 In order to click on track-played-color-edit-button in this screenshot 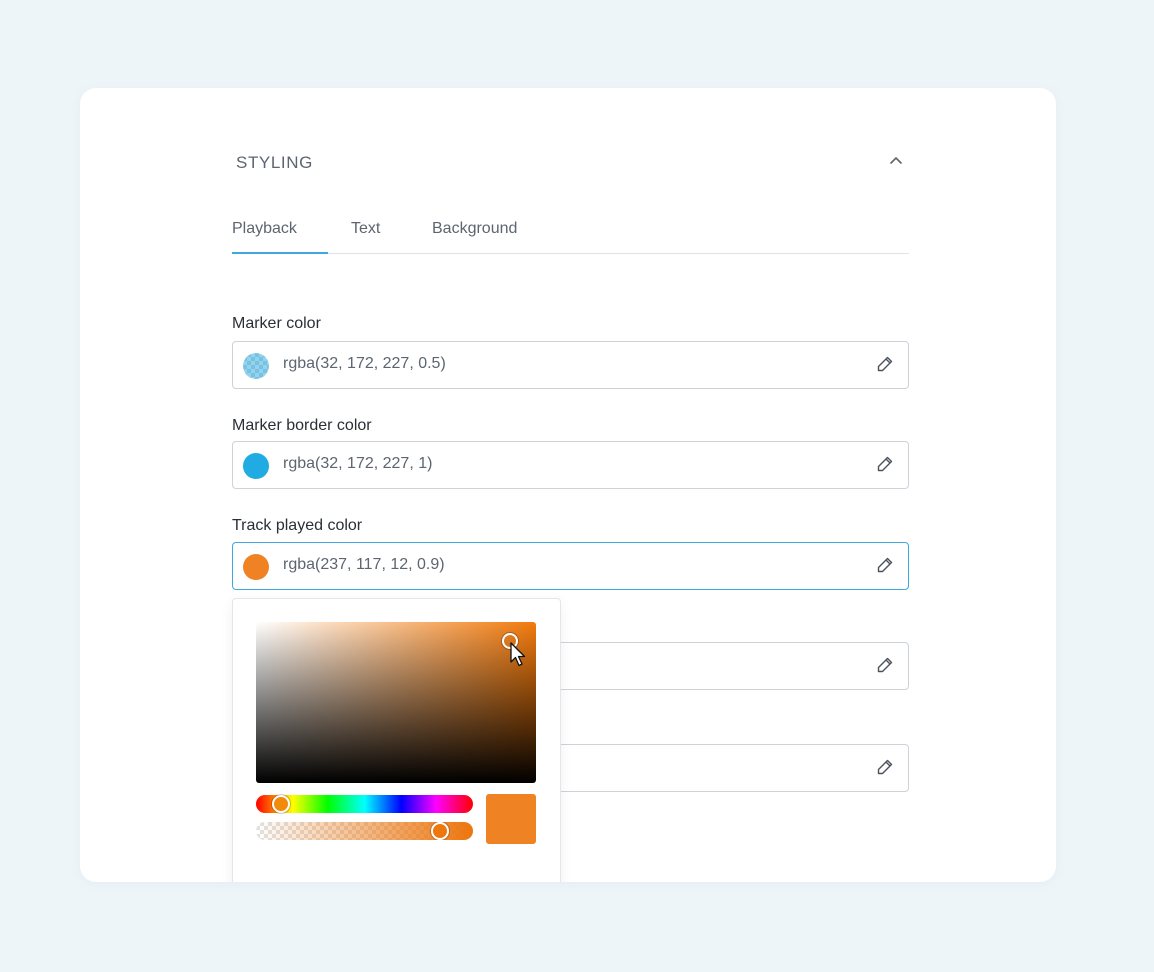, I will do `click(885, 565)`.